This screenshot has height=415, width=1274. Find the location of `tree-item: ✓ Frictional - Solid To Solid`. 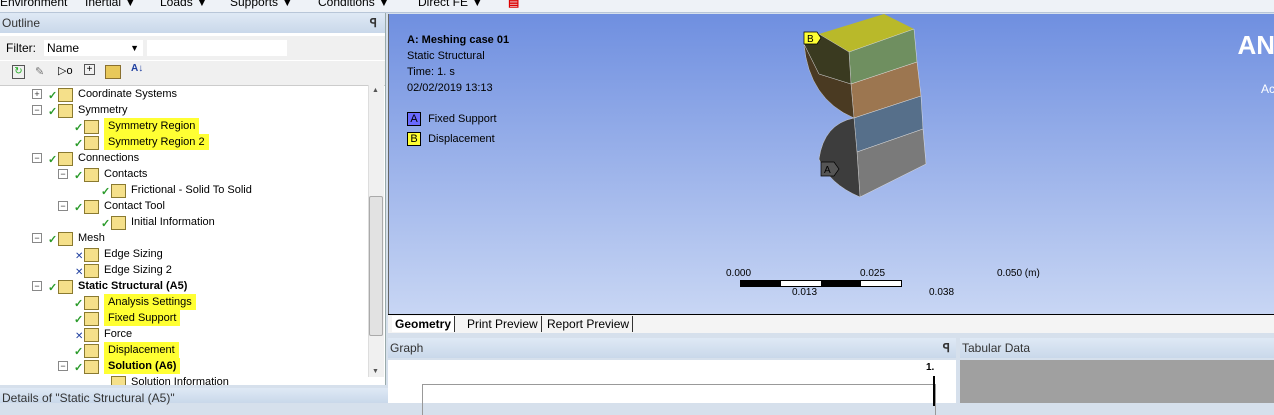

tree-item: ✓ Frictional - Solid To Solid is located at coordinates (183, 190).